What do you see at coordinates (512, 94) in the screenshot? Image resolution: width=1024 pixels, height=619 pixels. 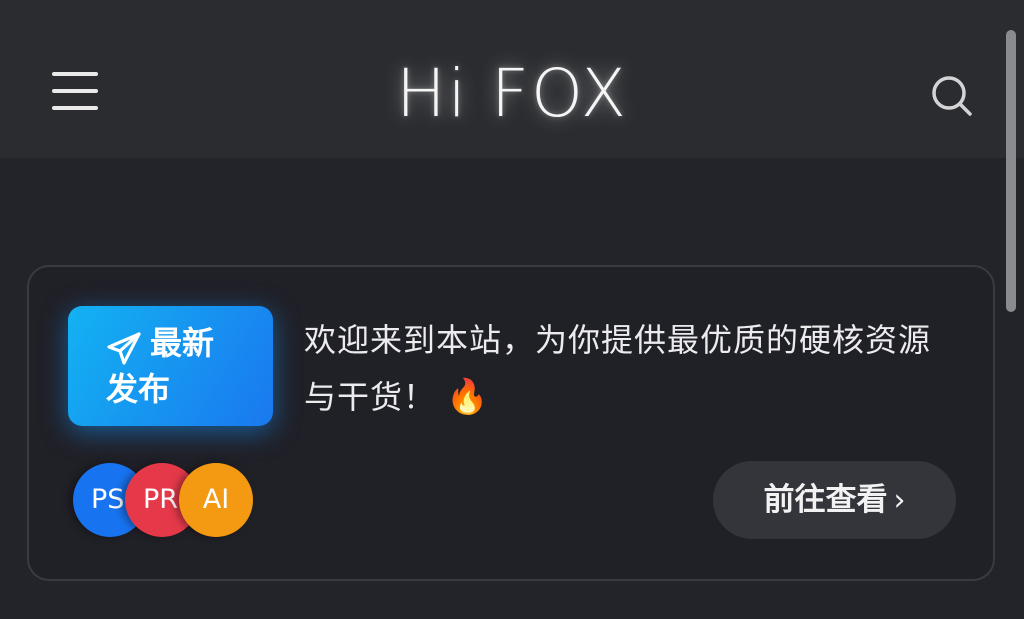 I see `site-logo: Hi FOX` at bounding box center [512, 94].